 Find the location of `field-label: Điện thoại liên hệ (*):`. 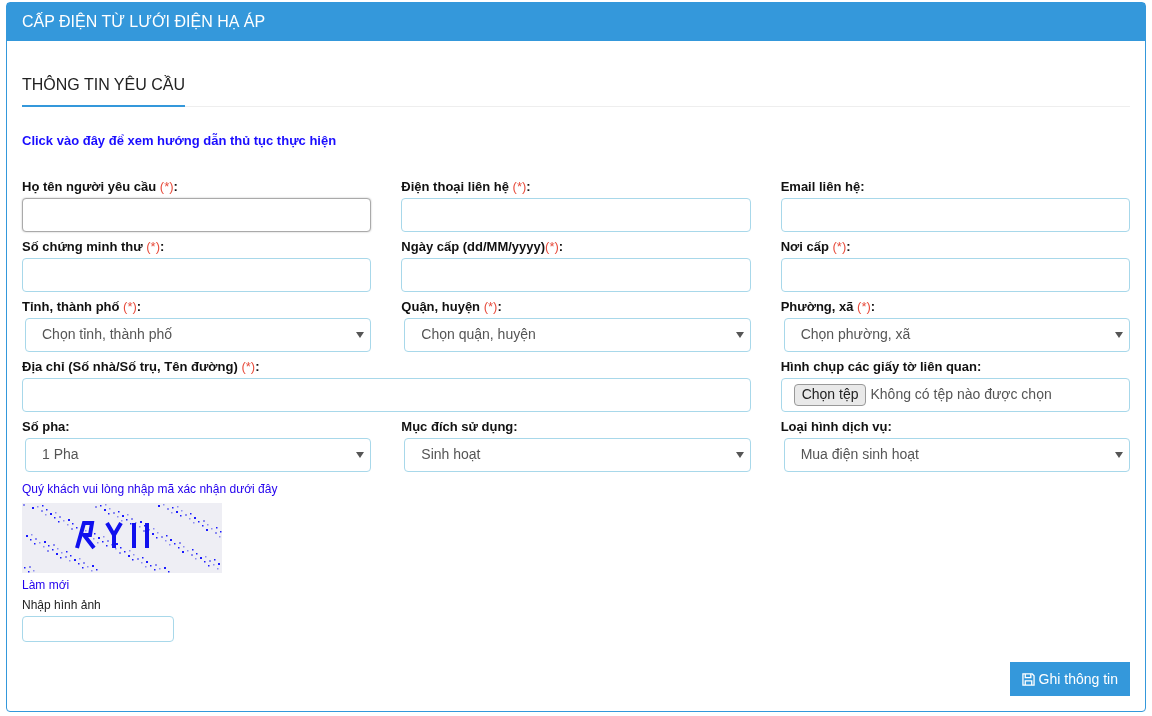

field-label: Điện thoại liên hệ (*): is located at coordinates (466, 186).